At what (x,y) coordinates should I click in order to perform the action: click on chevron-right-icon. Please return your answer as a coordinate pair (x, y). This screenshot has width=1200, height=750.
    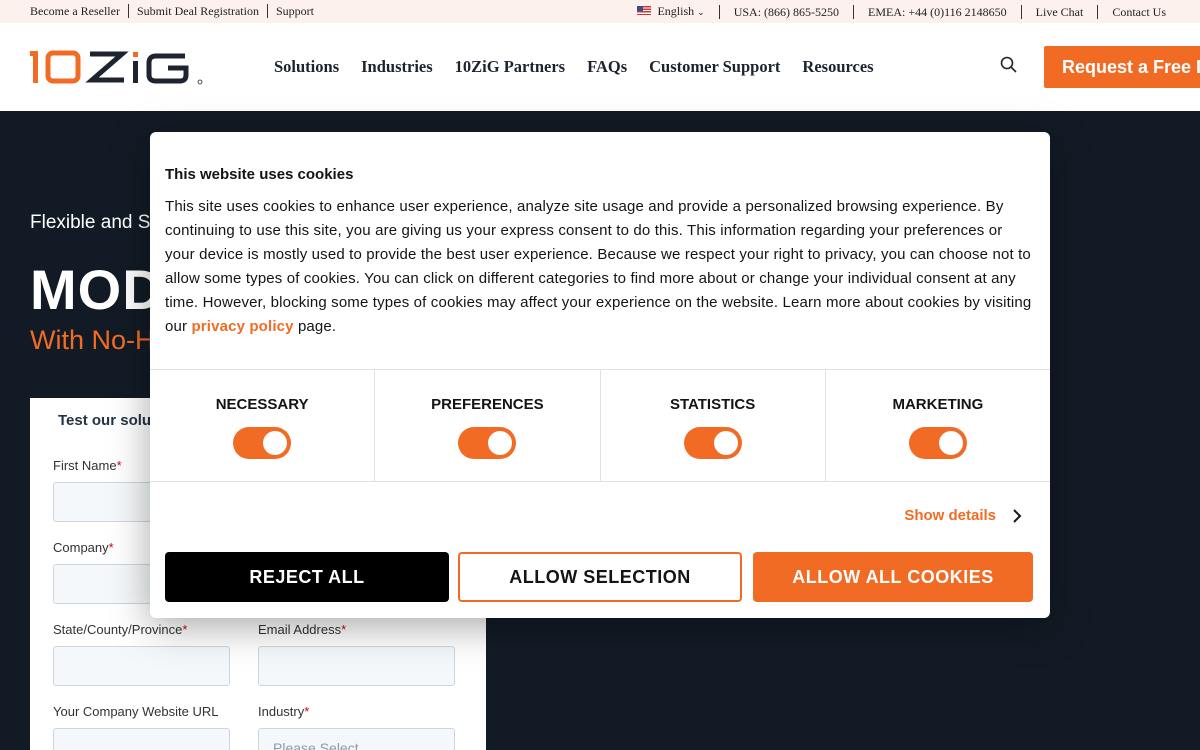
    Looking at the image, I should click on (1017, 515).